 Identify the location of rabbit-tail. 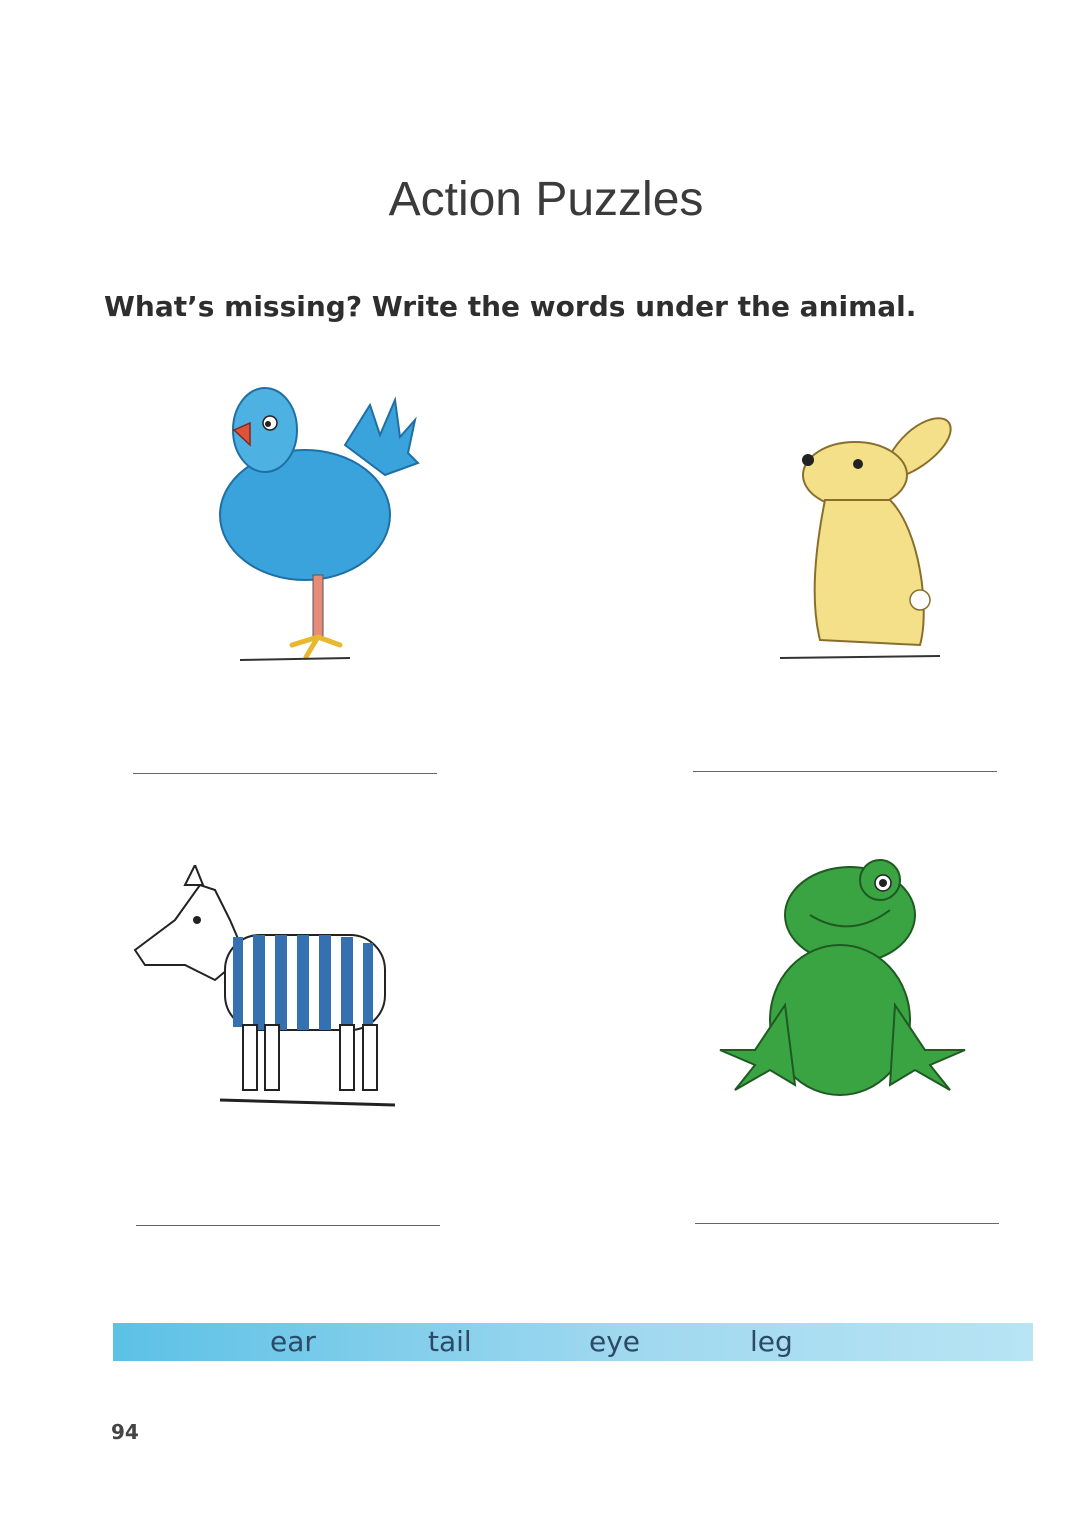
(920, 600).